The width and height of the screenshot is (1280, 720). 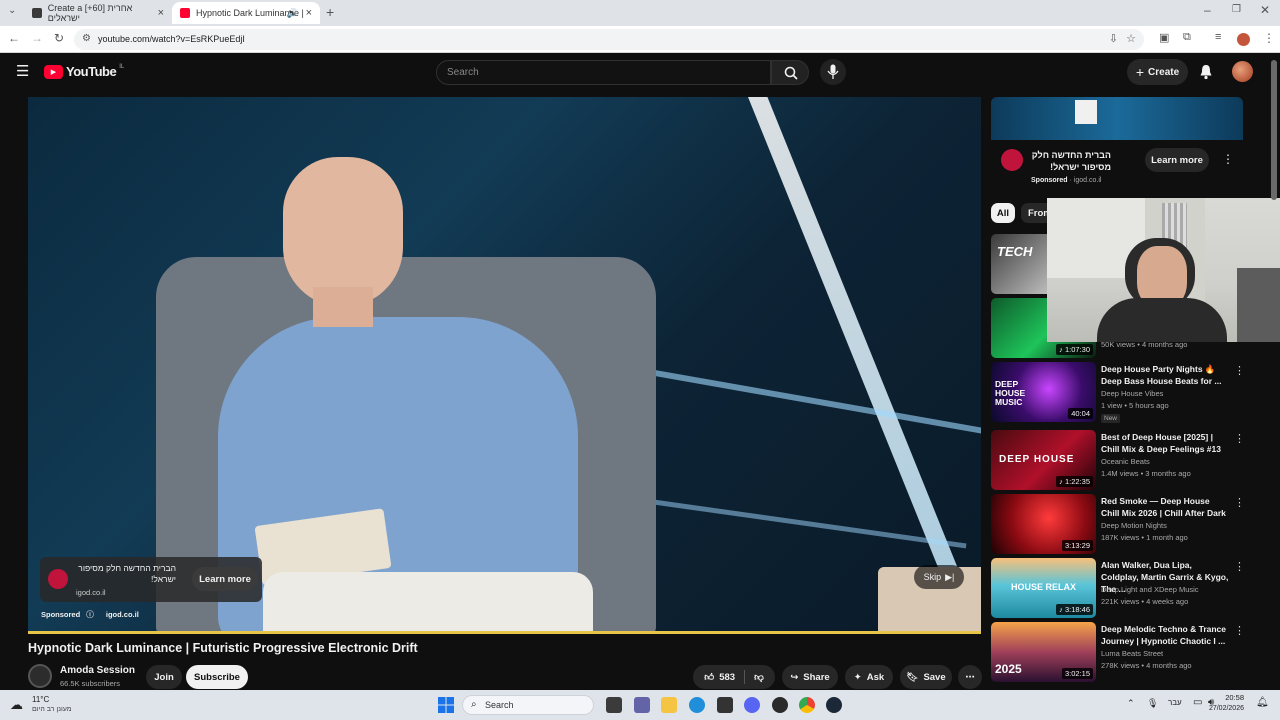 What do you see at coordinates (790, 72) in the screenshot?
I see `search-button` at bounding box center [790, 72].